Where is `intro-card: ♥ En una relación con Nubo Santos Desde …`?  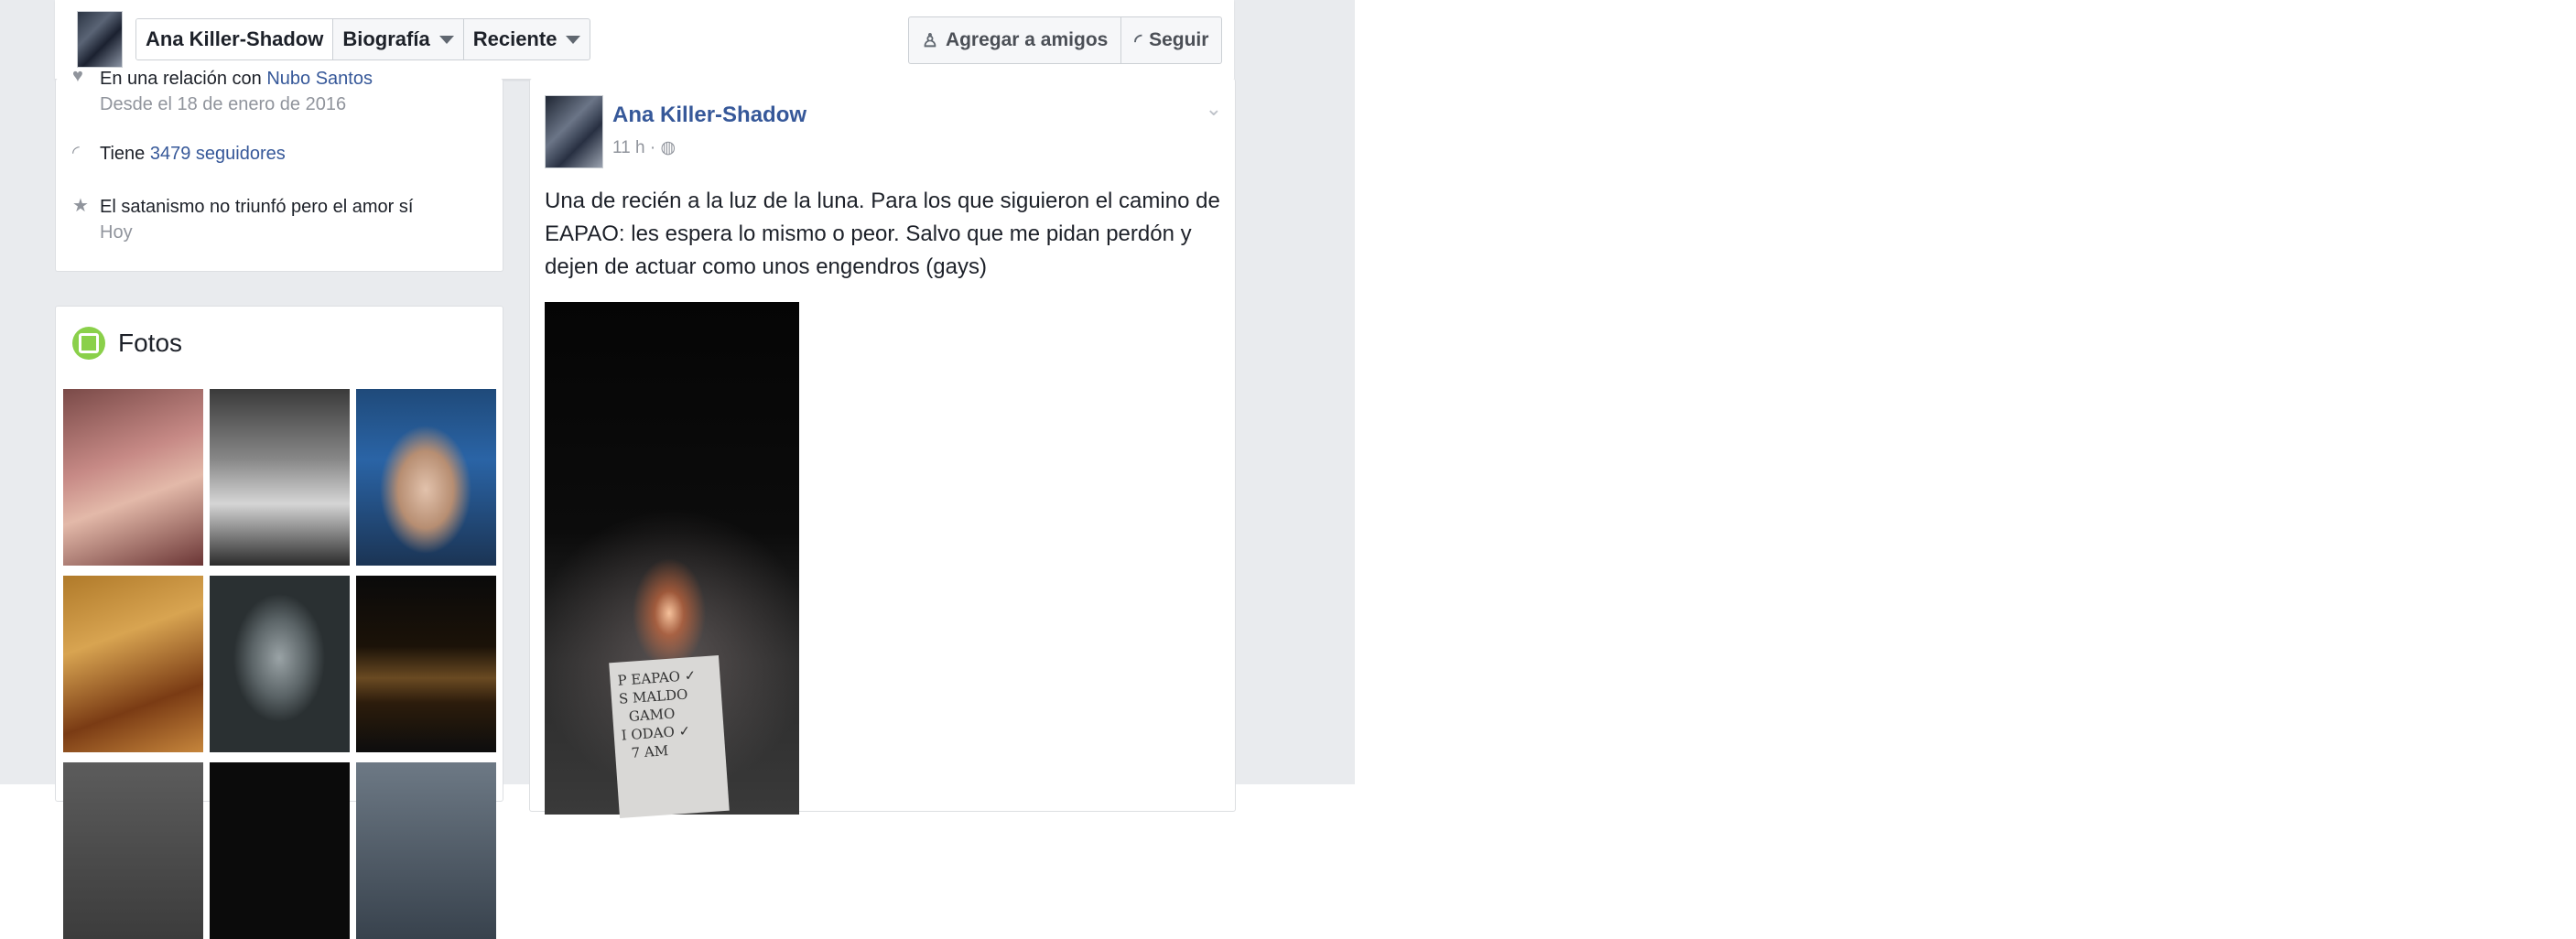
intro-card: ♥ En una relación con Nubo Santos Desde … is located at coordinates (279, 169).